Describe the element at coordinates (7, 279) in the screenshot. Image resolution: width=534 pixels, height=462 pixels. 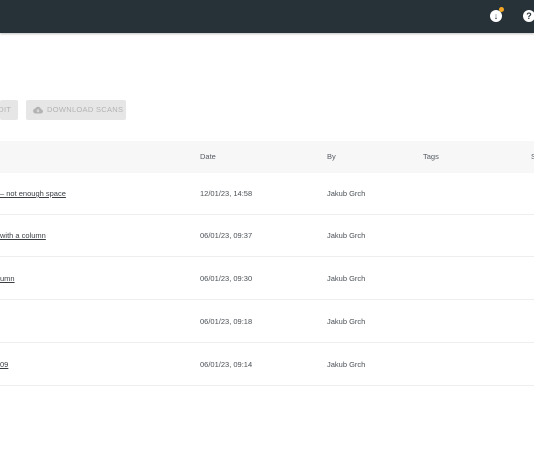
I see `scan-name-link: umn` at that location.